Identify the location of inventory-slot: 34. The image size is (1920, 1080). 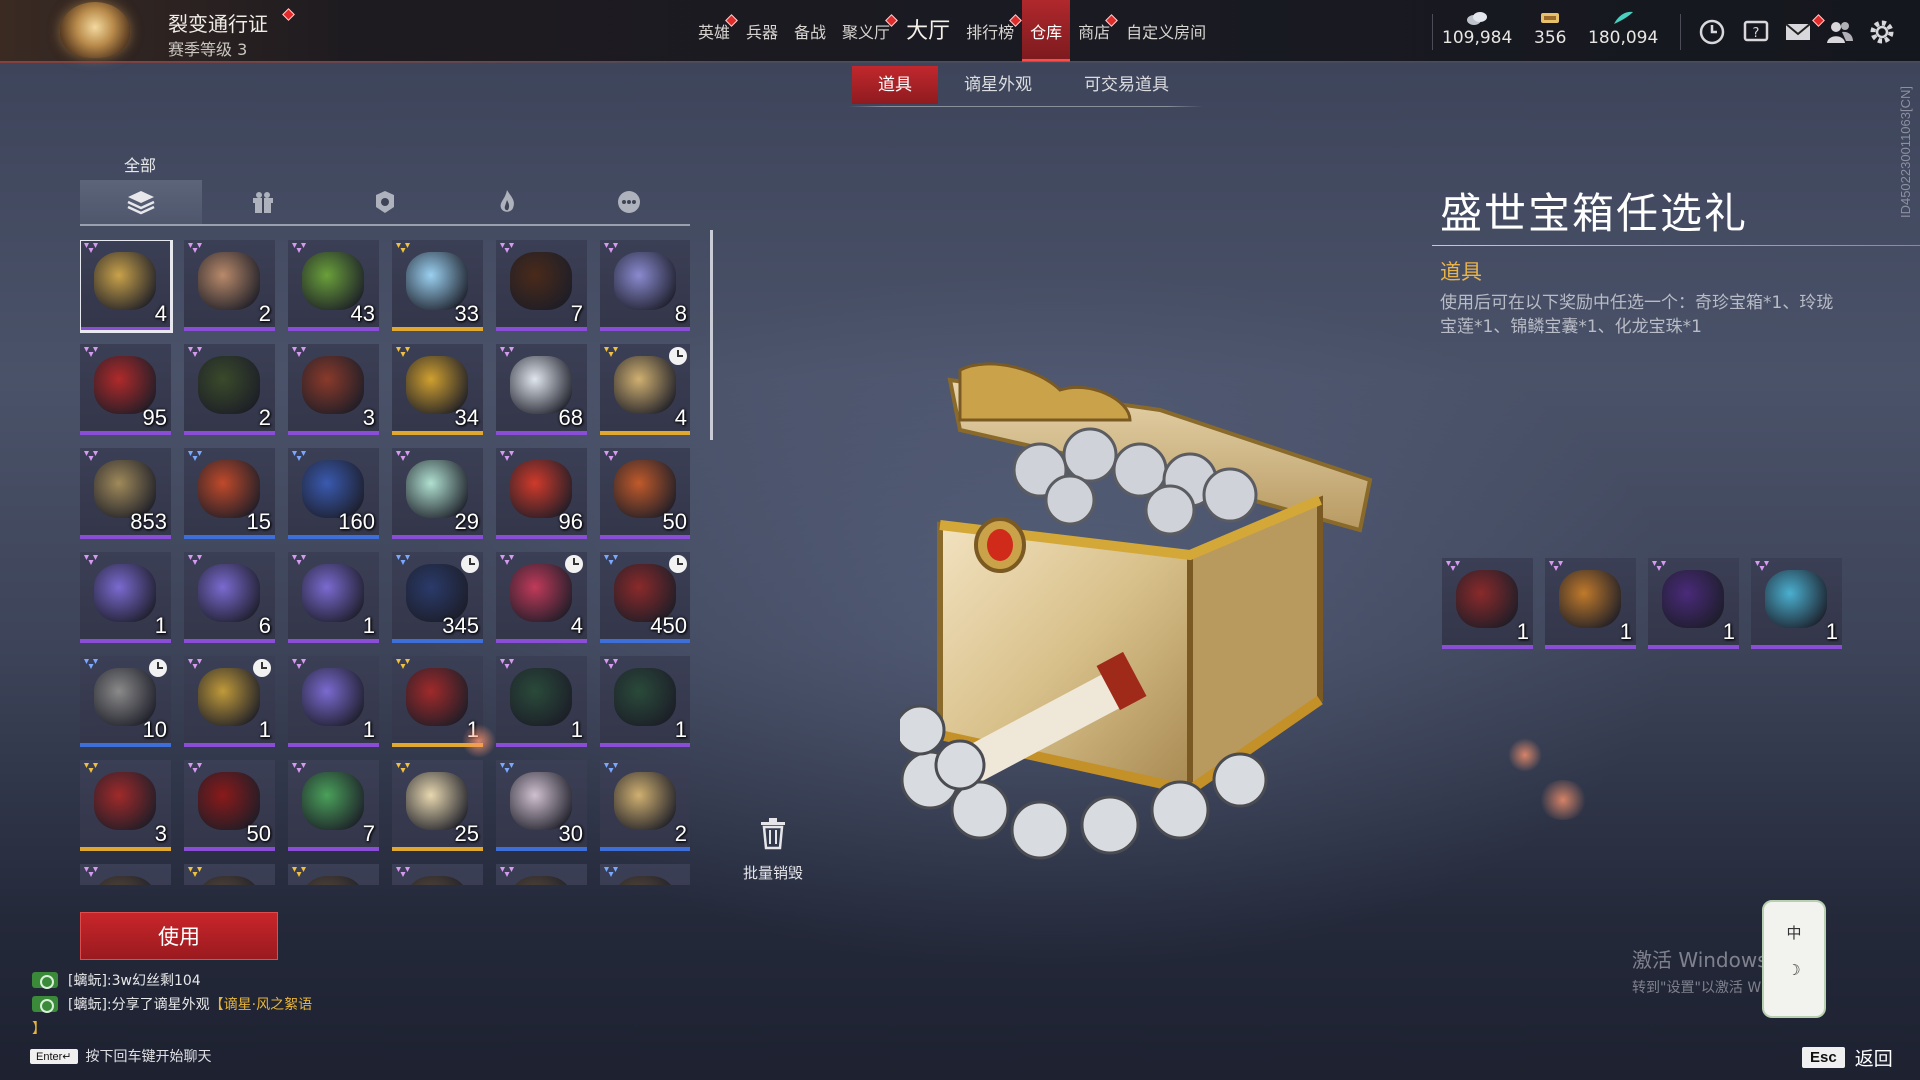
(437, 389).